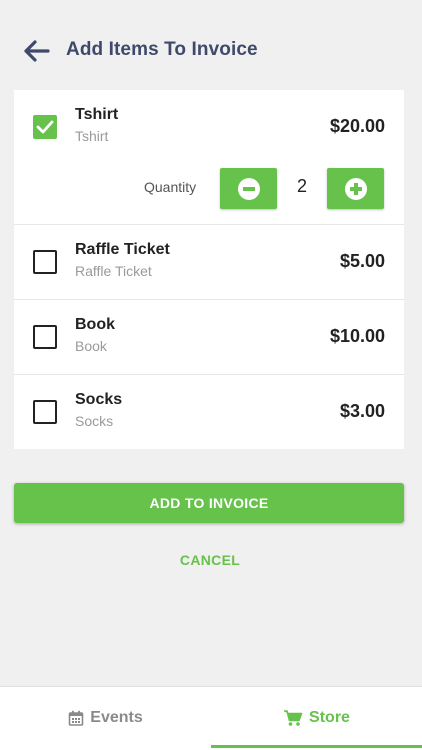 The height and width of the screenshot is (750, 422). Describe the element at coordinates (301, 186) in the screenshot. I see `quantity-value: 2` at that location.